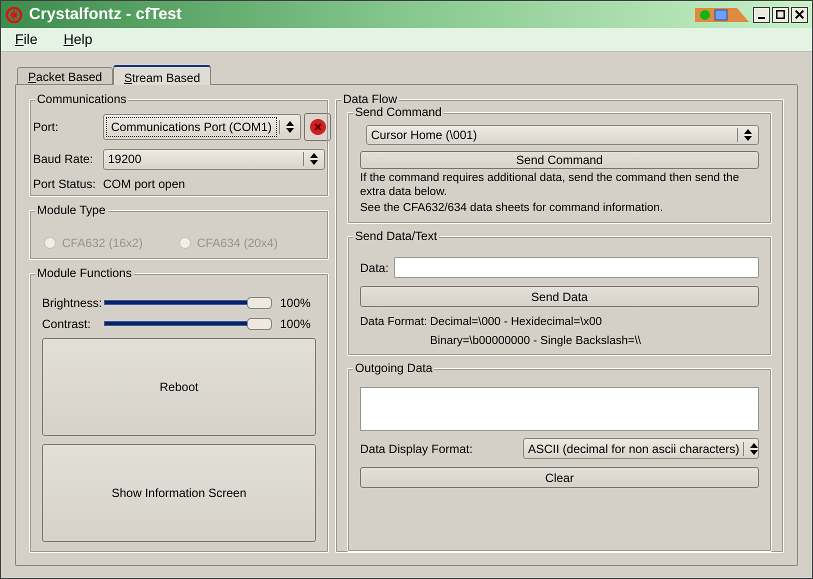  I want to click on push-button: Reboot, so click(179, 387).